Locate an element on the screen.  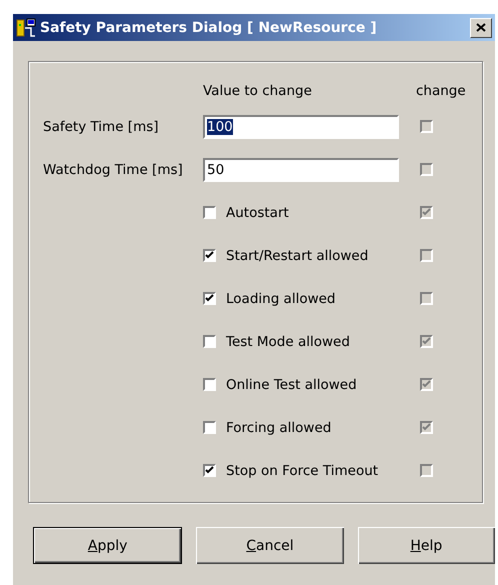
field-label: Safety Time [ms] is located at coordinates (101, 126).